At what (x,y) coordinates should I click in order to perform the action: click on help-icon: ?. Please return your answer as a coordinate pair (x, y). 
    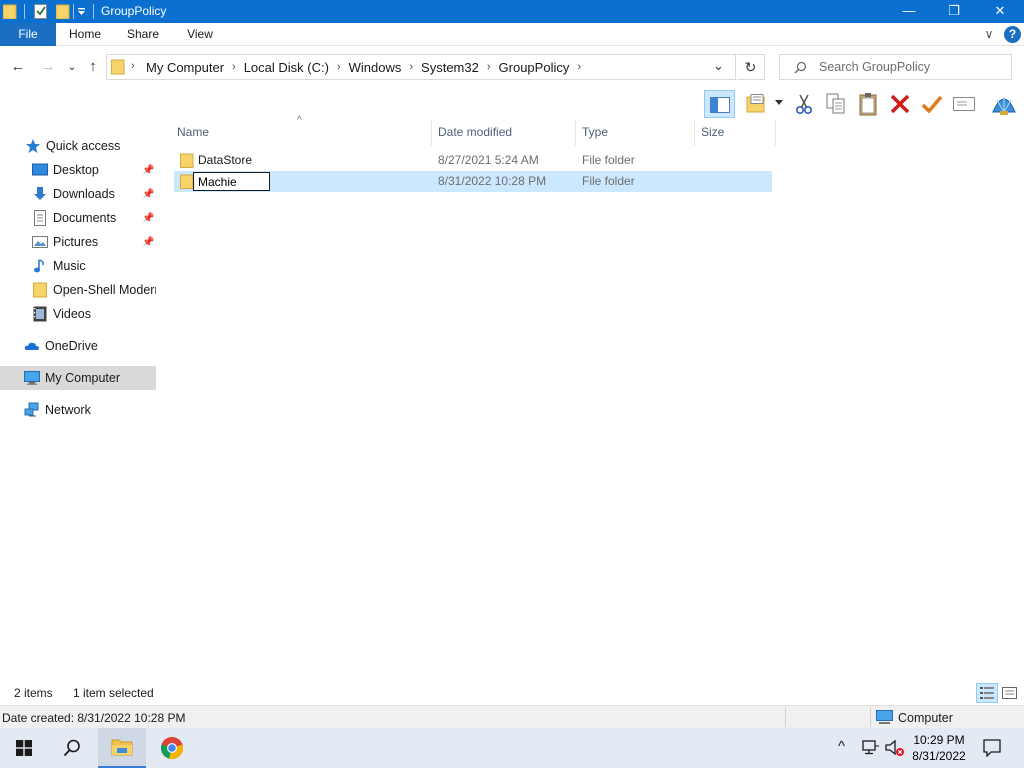
    Looking at the image, I should click on (1012, 34).